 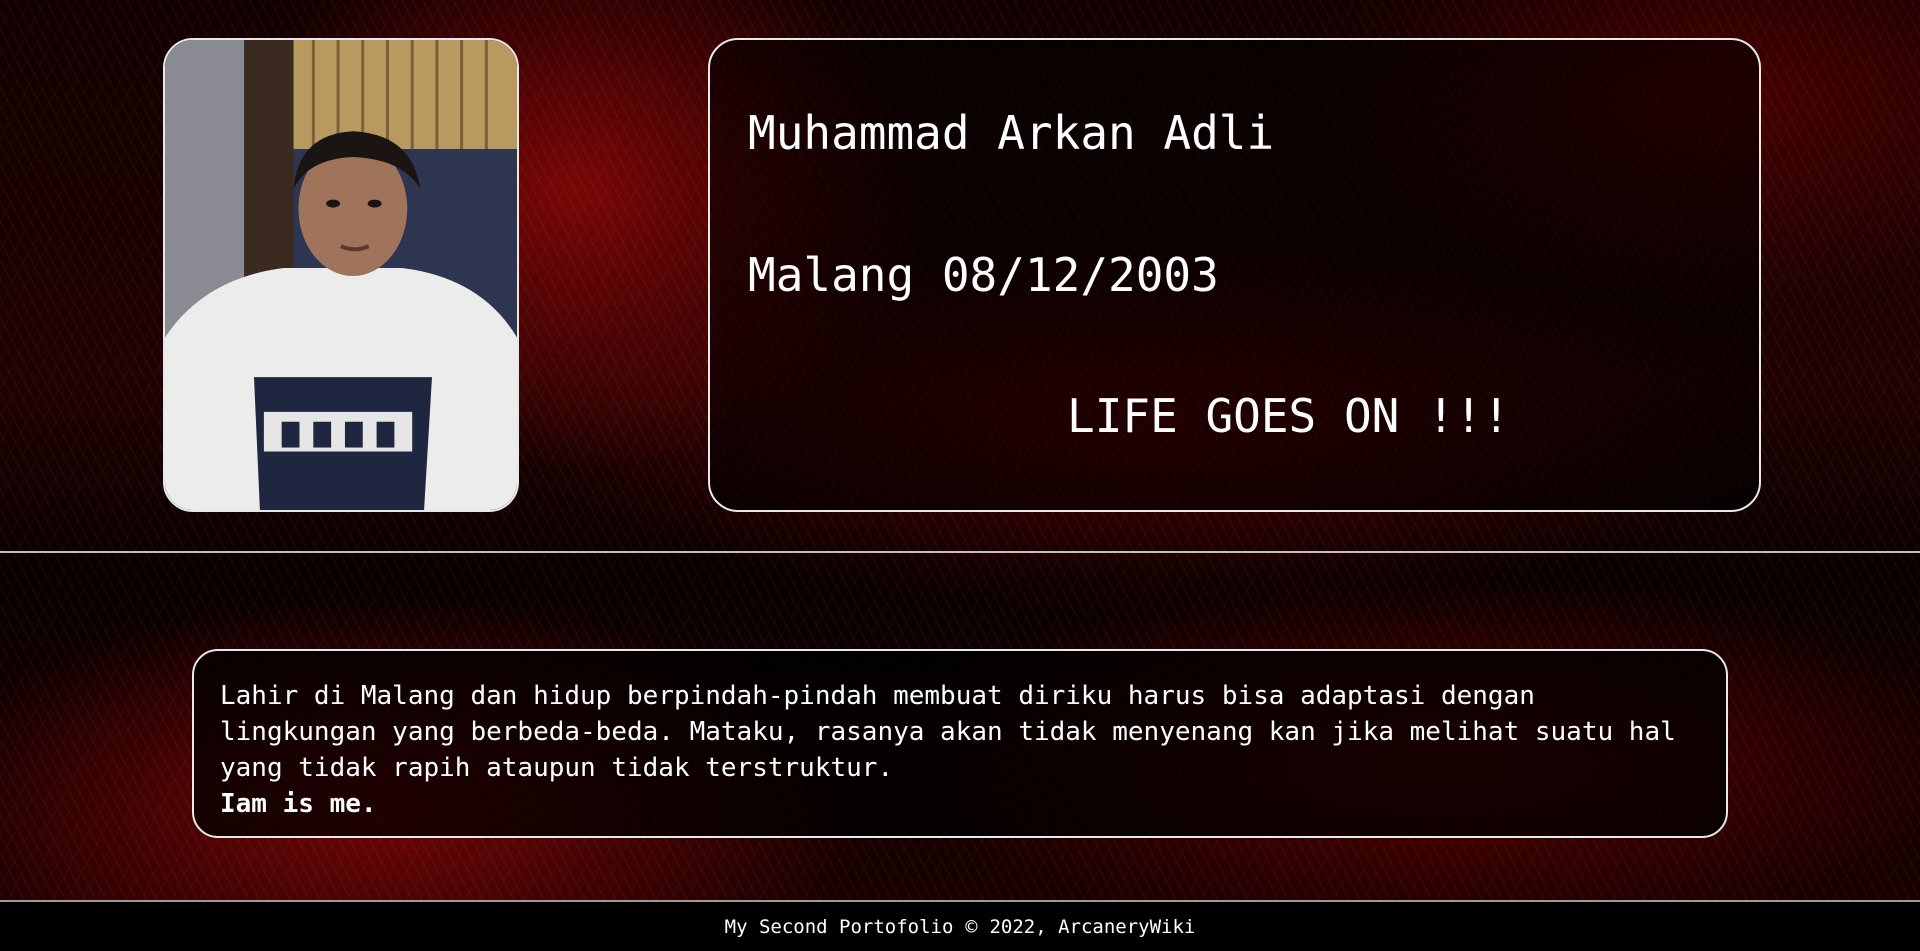 What do you see at coordinates (298, 804) in the screenshot?
I see `bio-closing: Iam is me.` at bounding box center [298, 804].